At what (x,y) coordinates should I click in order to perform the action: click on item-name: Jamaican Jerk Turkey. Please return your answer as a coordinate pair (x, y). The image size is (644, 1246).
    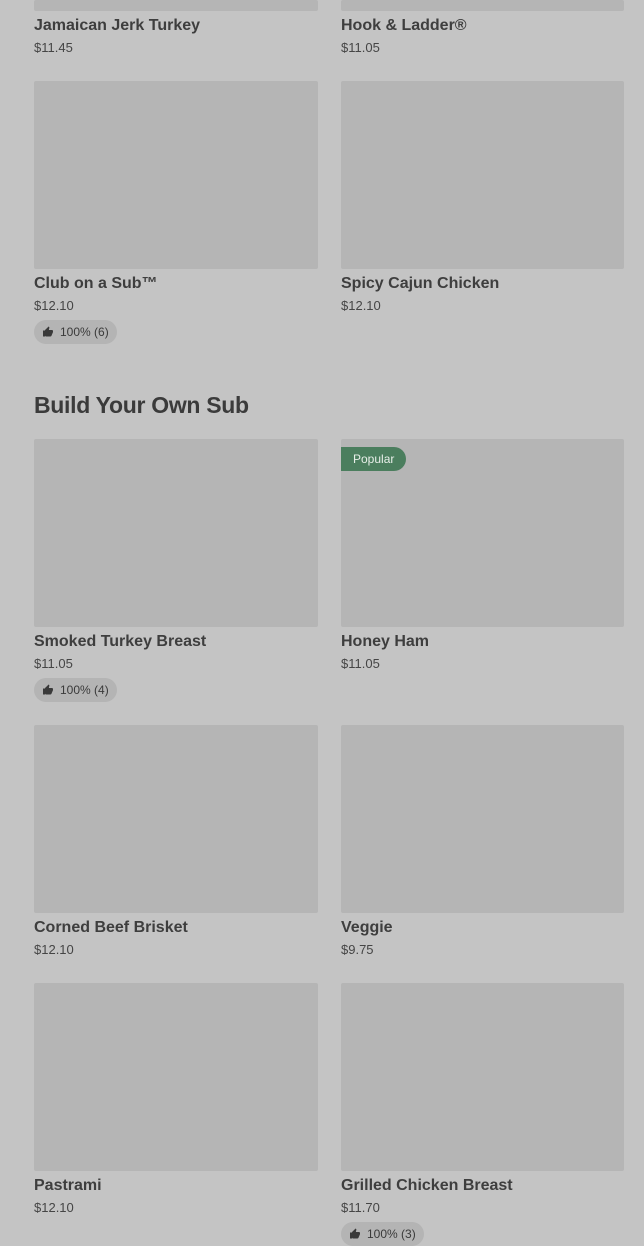
    Looking at the image, I should click on (117, 25).